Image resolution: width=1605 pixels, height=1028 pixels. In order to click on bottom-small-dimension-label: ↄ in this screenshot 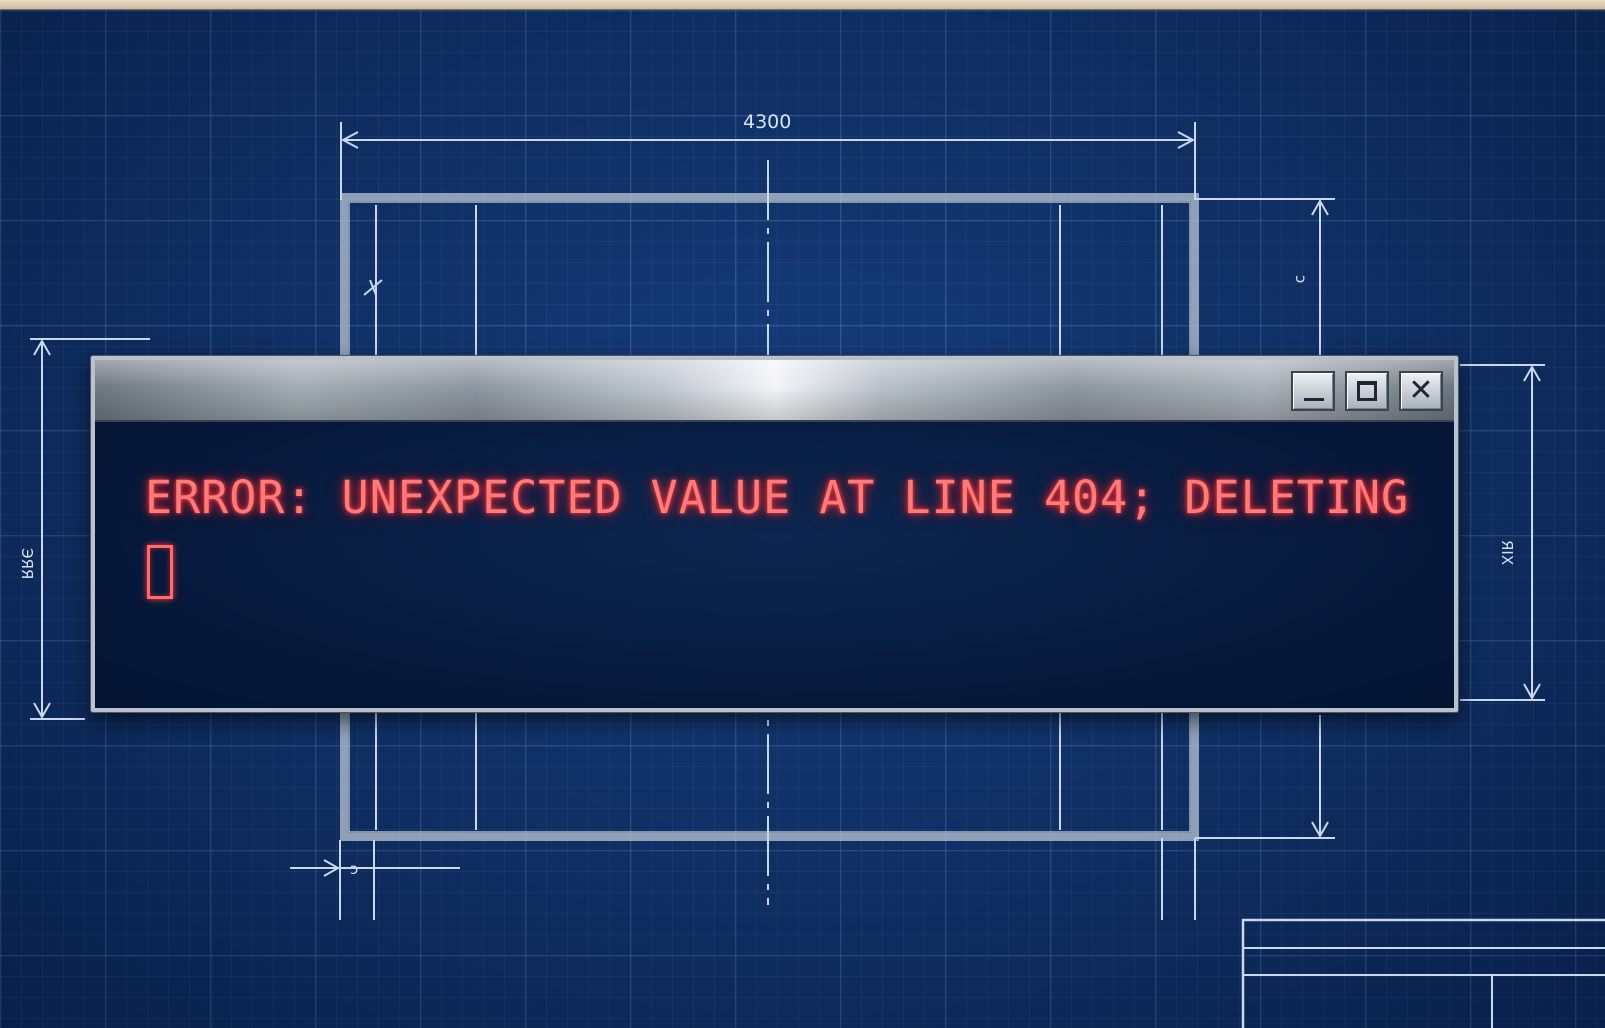, I will do `click(354, 869)`.